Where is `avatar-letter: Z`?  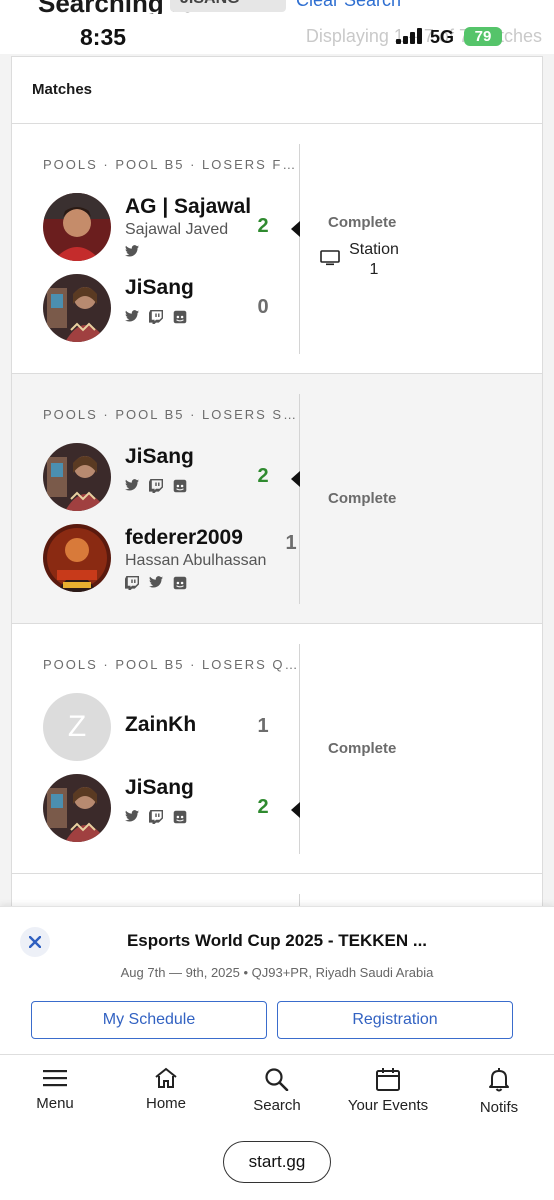 avatar-letter: Z is located at coordinates (77, 726).